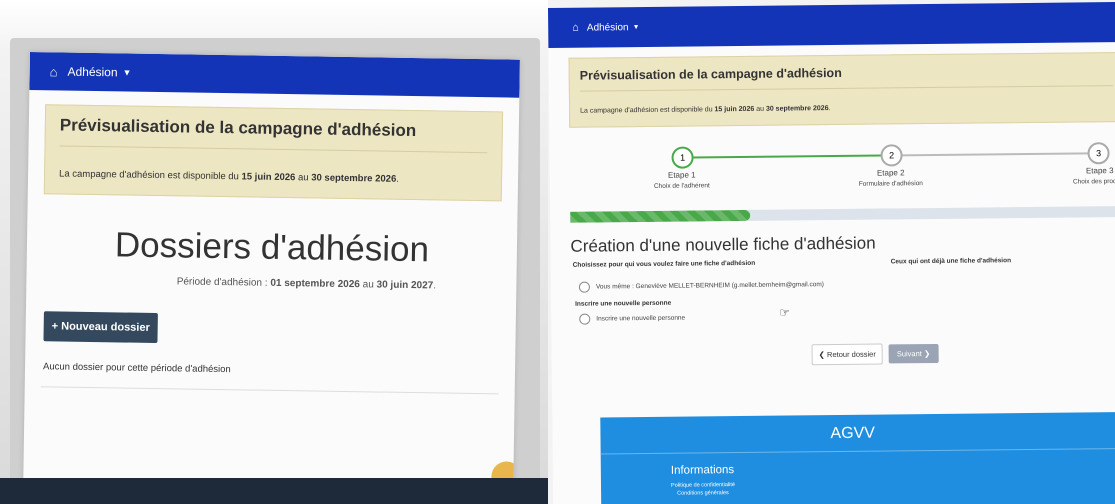  I want to click on step-2-sub: Formulaire d'adhésion, so click(890, 184).